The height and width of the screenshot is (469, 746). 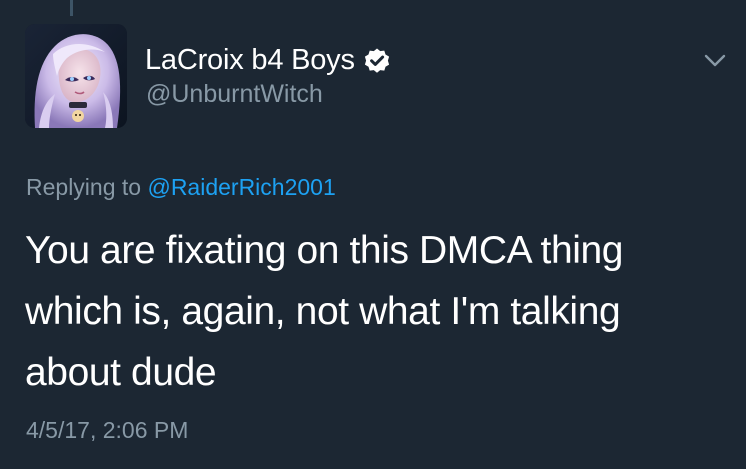 I want to click on tweet-timestamp: 4/5/17, 2:06 PM, so click(x=107, y=430).